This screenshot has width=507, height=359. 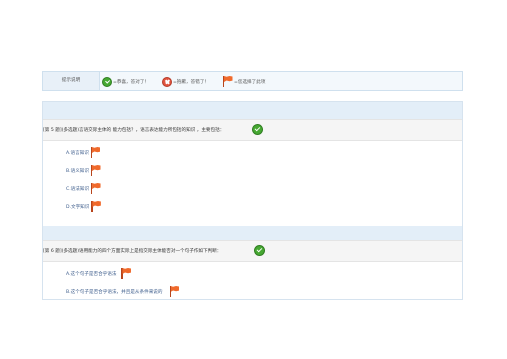 I want to click on option-5c: C.语法知识, so click(x=83, y=188).